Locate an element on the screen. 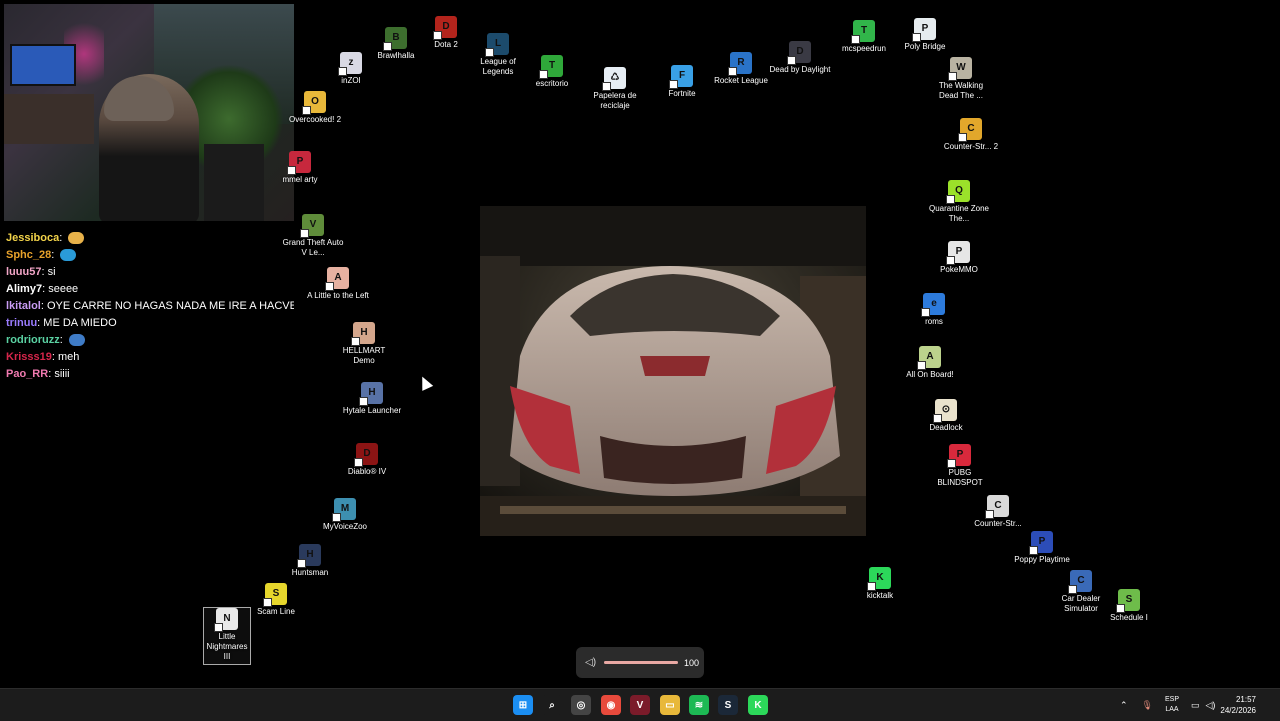 Image resolution: width=1280 pixels, height=721 pixels. taskbar-chrome-icon: ◉ is located at coordinates (611, 705).